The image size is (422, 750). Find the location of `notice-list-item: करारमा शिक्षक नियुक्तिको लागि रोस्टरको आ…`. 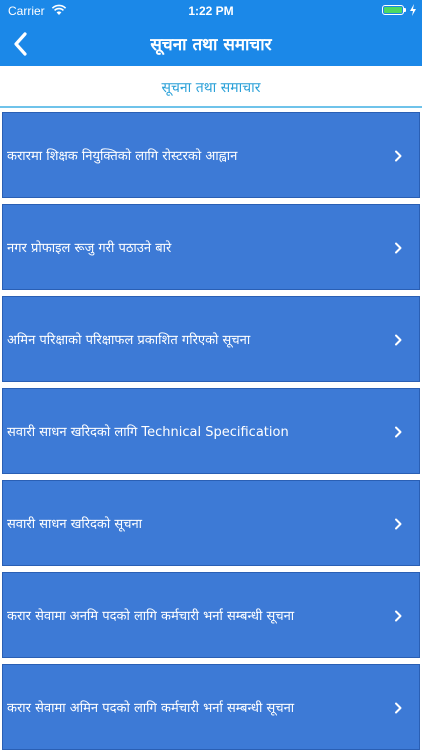

notice-list-item: करारमा शिक्षक नियुक्तिको लागि रोस्टरको आ… is located at coordinates (211, 155).